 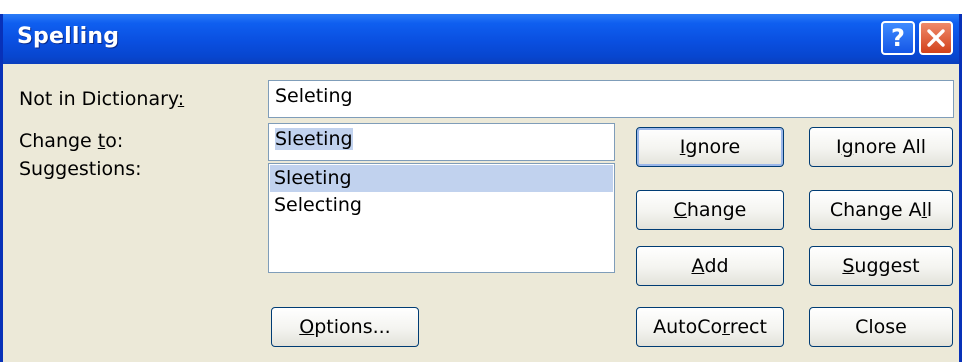 What do you see at coordinates (881, 147) in the screenshot?
I see `ignore-all-button: Ig nore All` at bounding box center [881, 147].